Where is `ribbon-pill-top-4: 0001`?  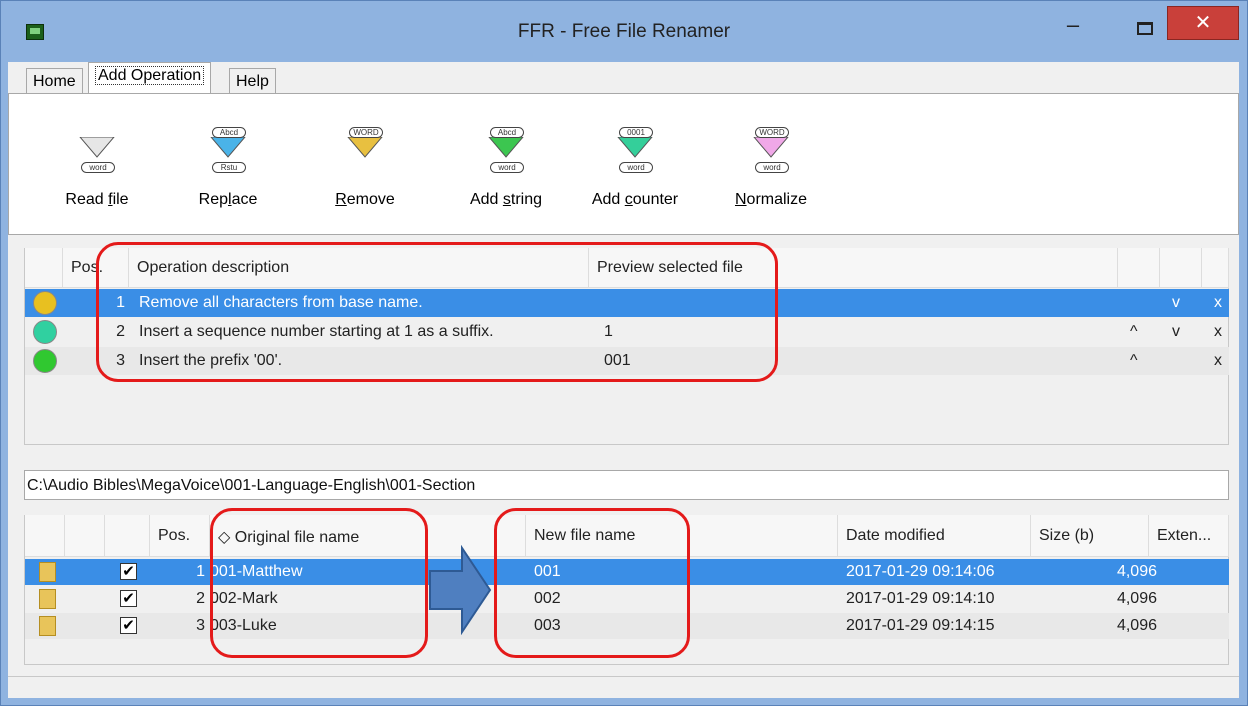 ribbon-pill-top-4: 0001 is located at coordinates (636, 132).